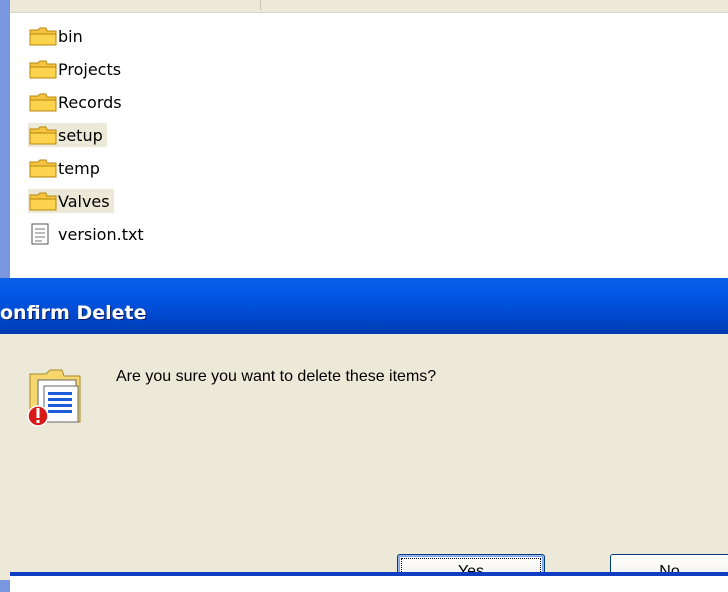 The width and height of the screenshot is (728, 592). Describe the element at coordinates (40, 234) in the screenshot. I see `text-file-icon` at that location.